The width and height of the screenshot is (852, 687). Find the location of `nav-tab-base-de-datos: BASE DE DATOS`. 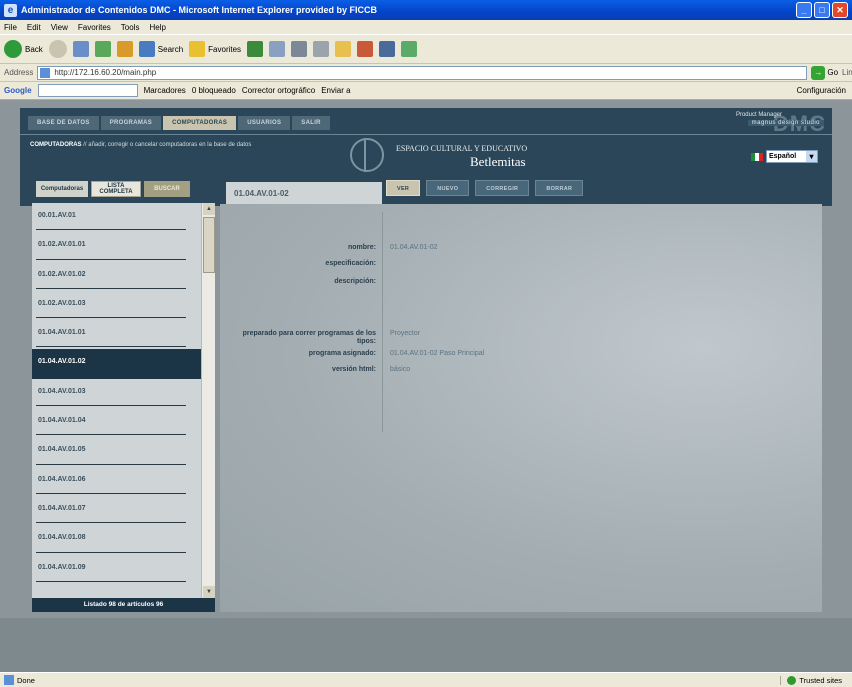

nav-tab-base-de-datos: BASE DE DATOS is located at coordinates (63, 123).